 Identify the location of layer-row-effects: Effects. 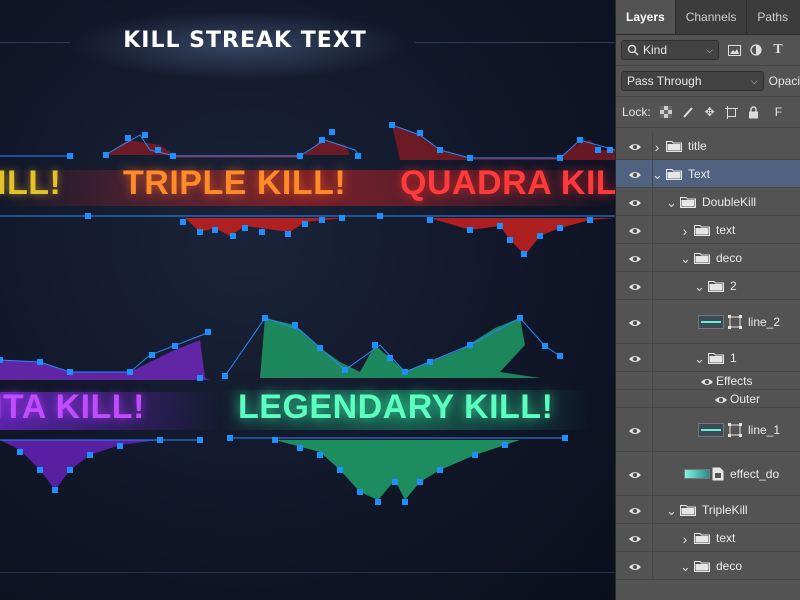
(708, 381).